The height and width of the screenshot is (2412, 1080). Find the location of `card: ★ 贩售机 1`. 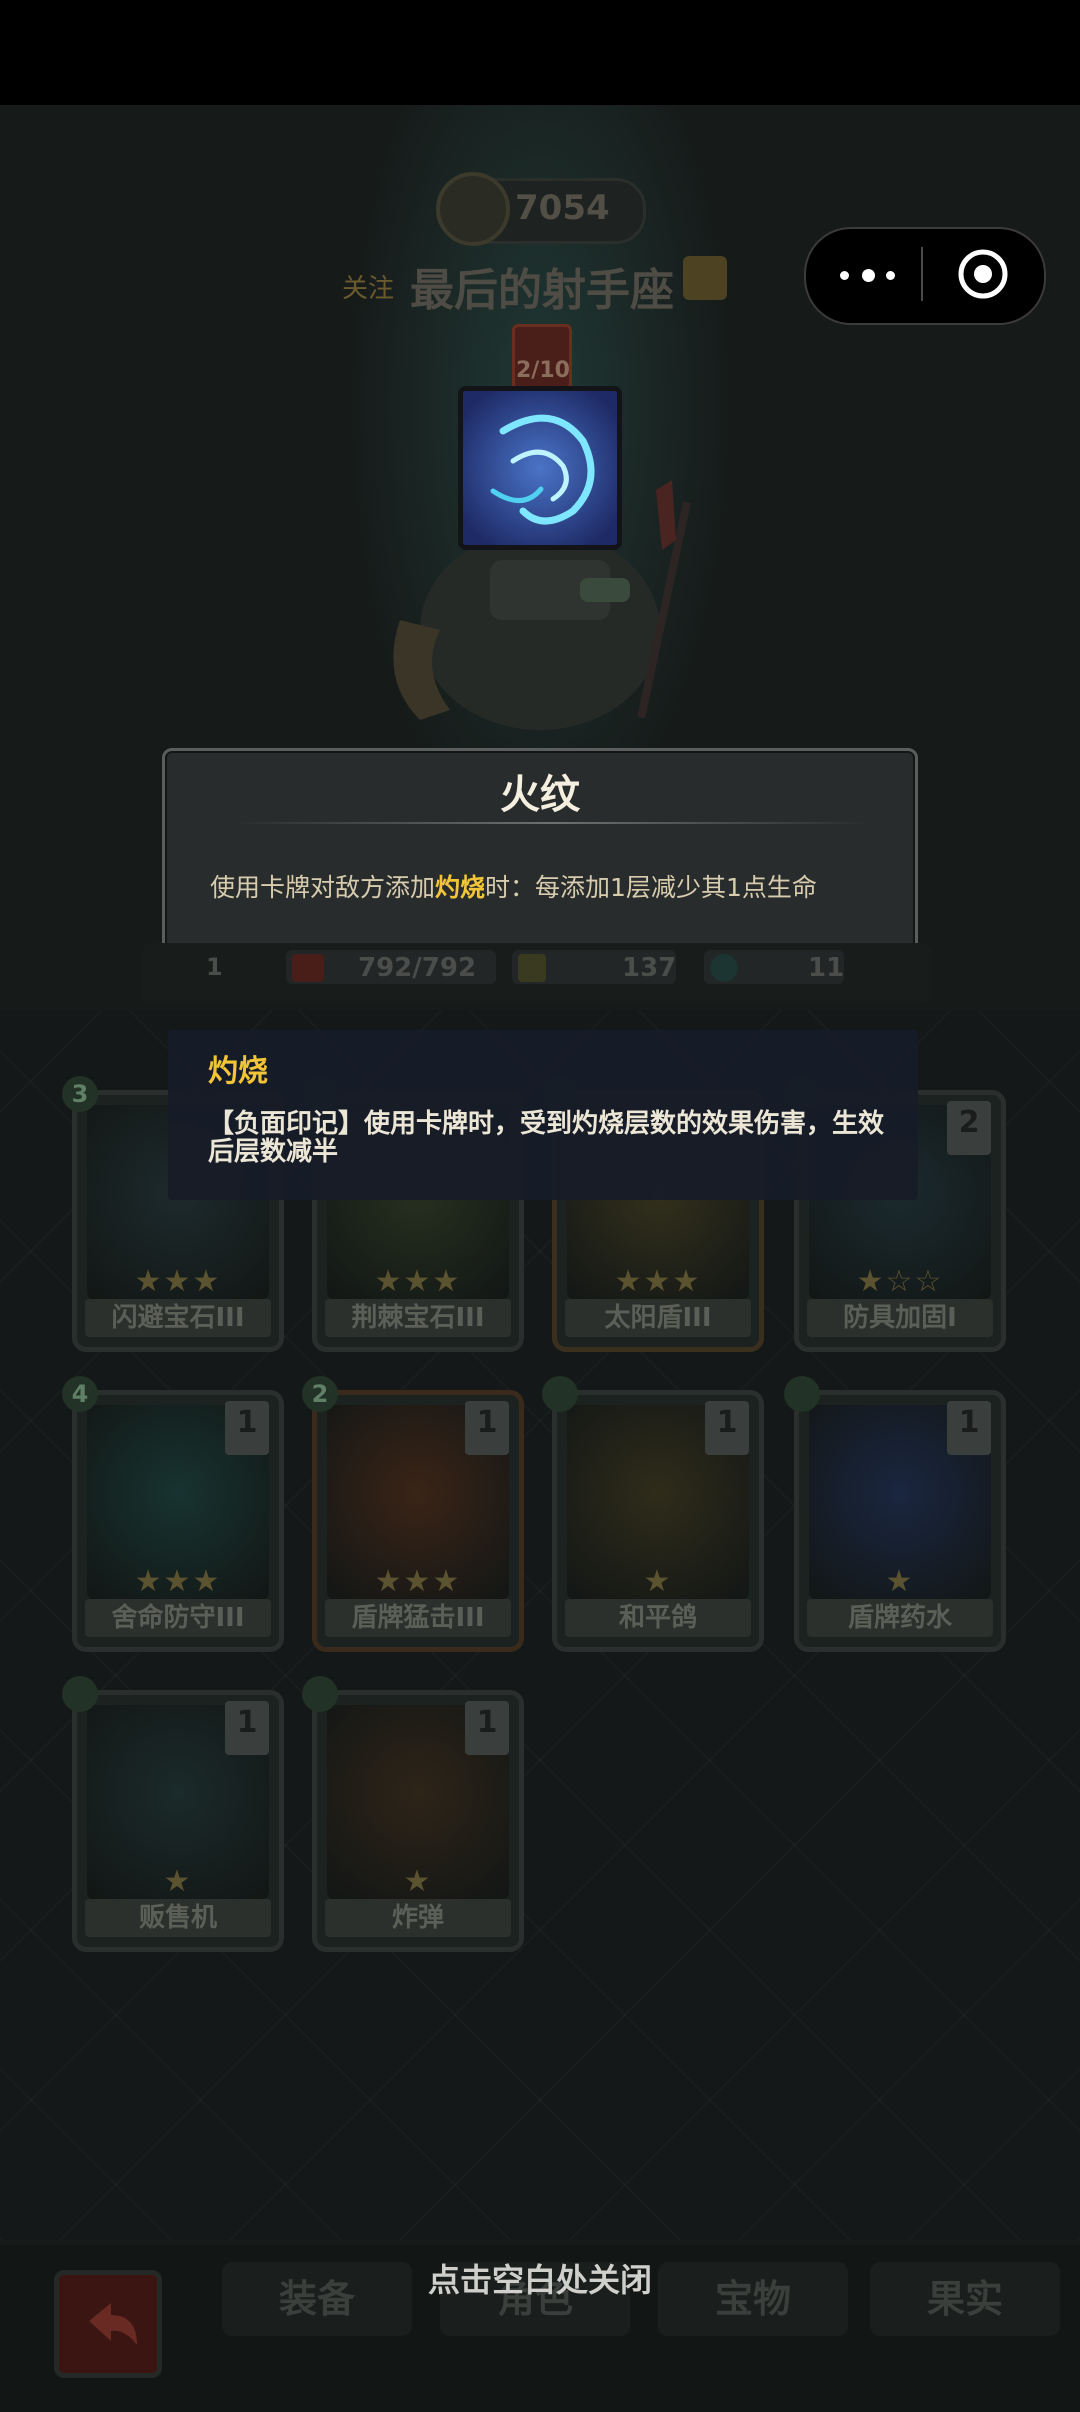

card: ★ 贩售机 1 is located at coordinates (178, 1821).